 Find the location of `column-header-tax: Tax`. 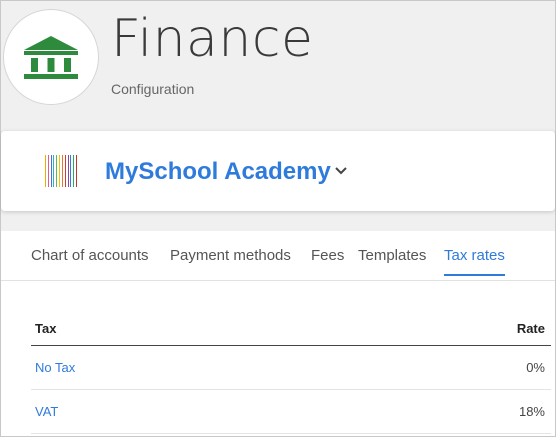

column-header-tax: Tax is located at coordinates (46, 328).